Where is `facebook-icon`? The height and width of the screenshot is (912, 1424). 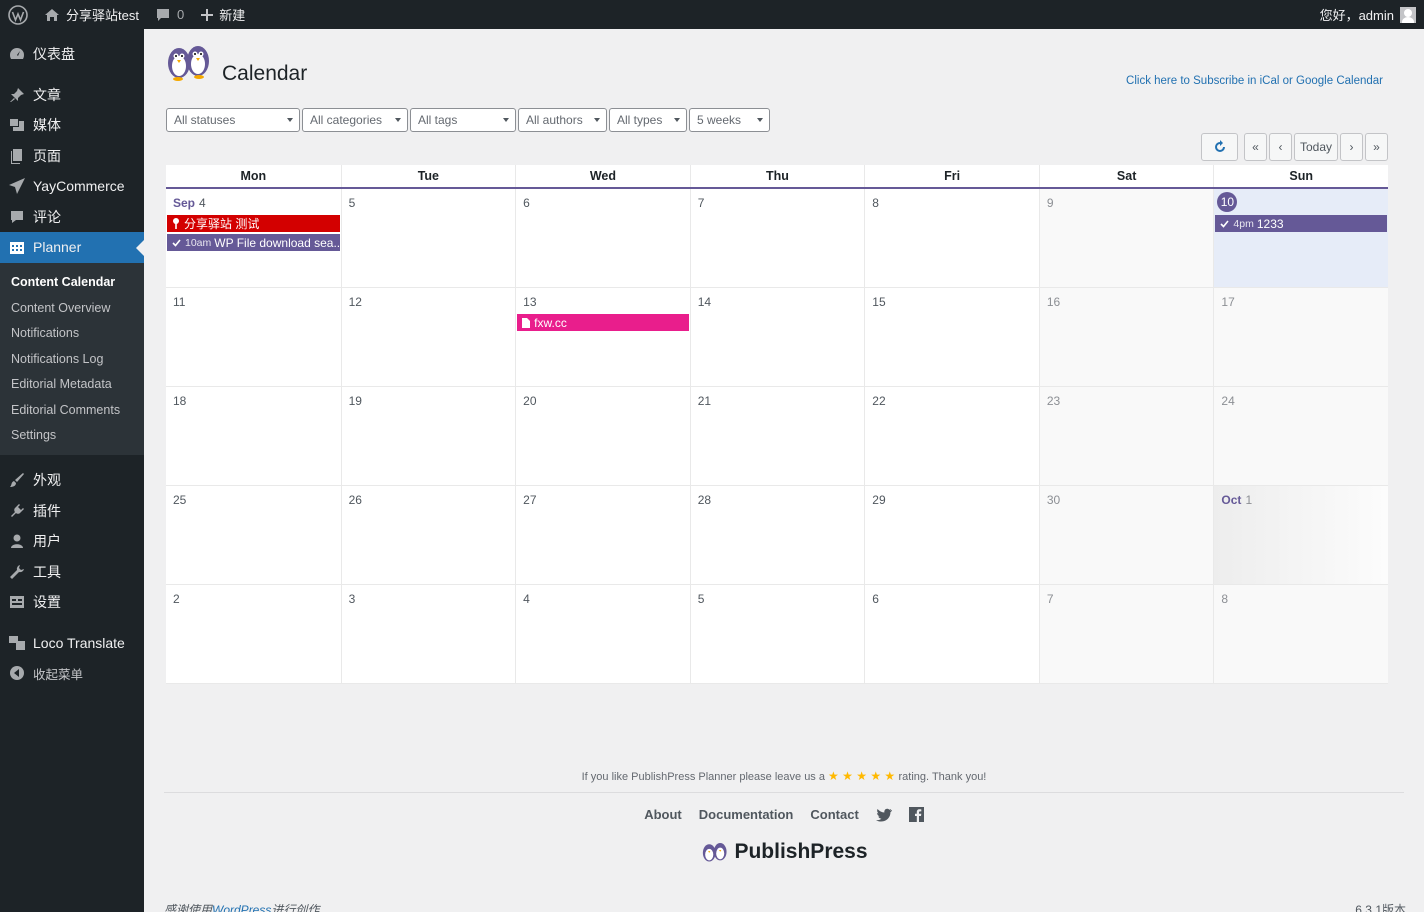 facebook-icon is located at coordinates (916, 814).